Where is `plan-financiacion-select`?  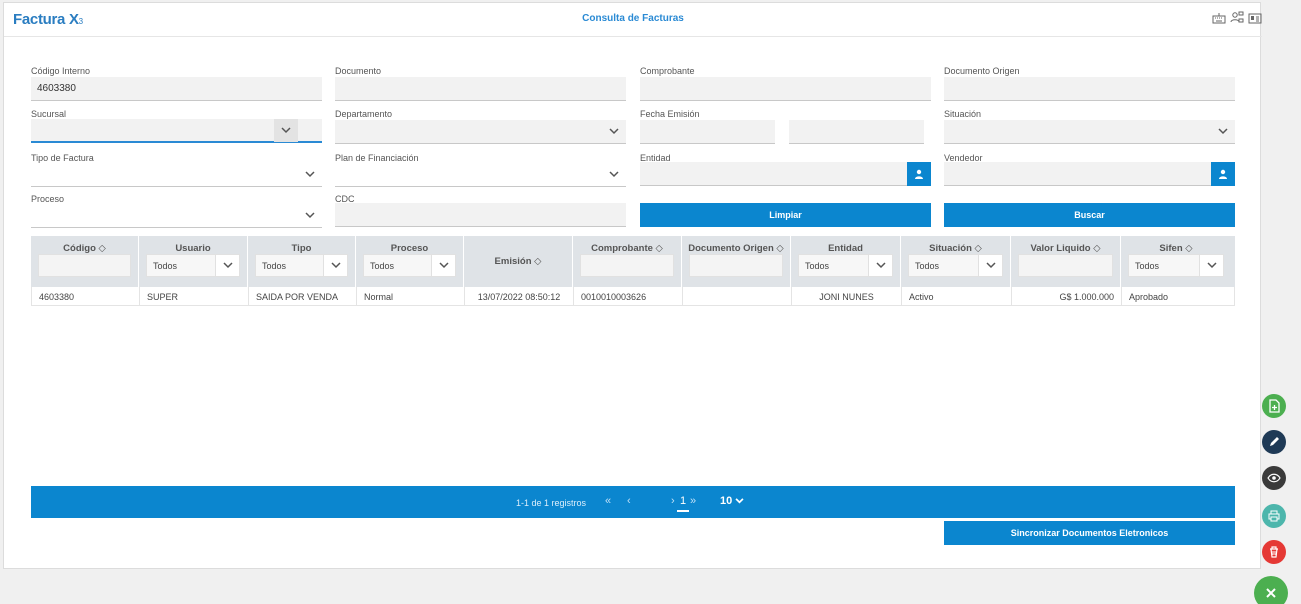
plan-financiacion-select is located at coordinates (480, 175).